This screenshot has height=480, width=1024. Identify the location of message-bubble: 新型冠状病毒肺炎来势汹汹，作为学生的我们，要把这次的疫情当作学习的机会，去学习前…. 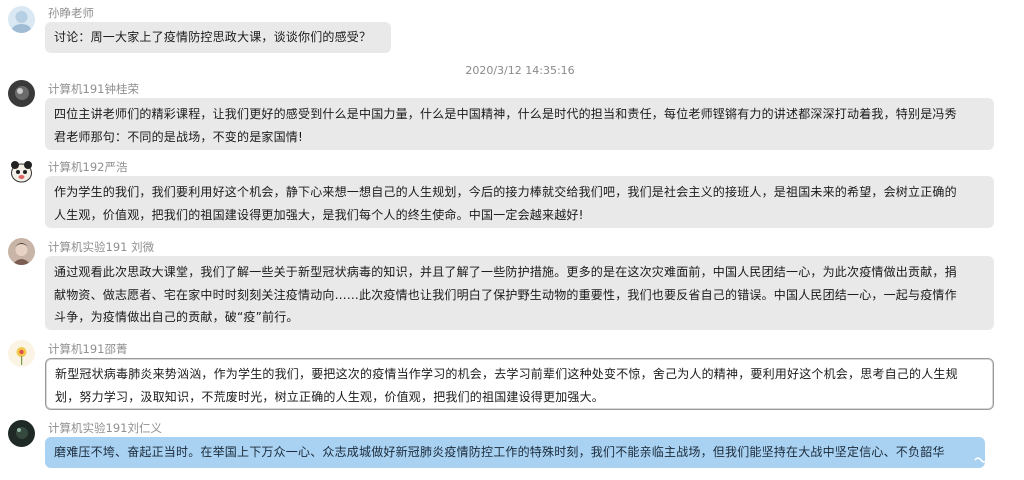
(519, 384).